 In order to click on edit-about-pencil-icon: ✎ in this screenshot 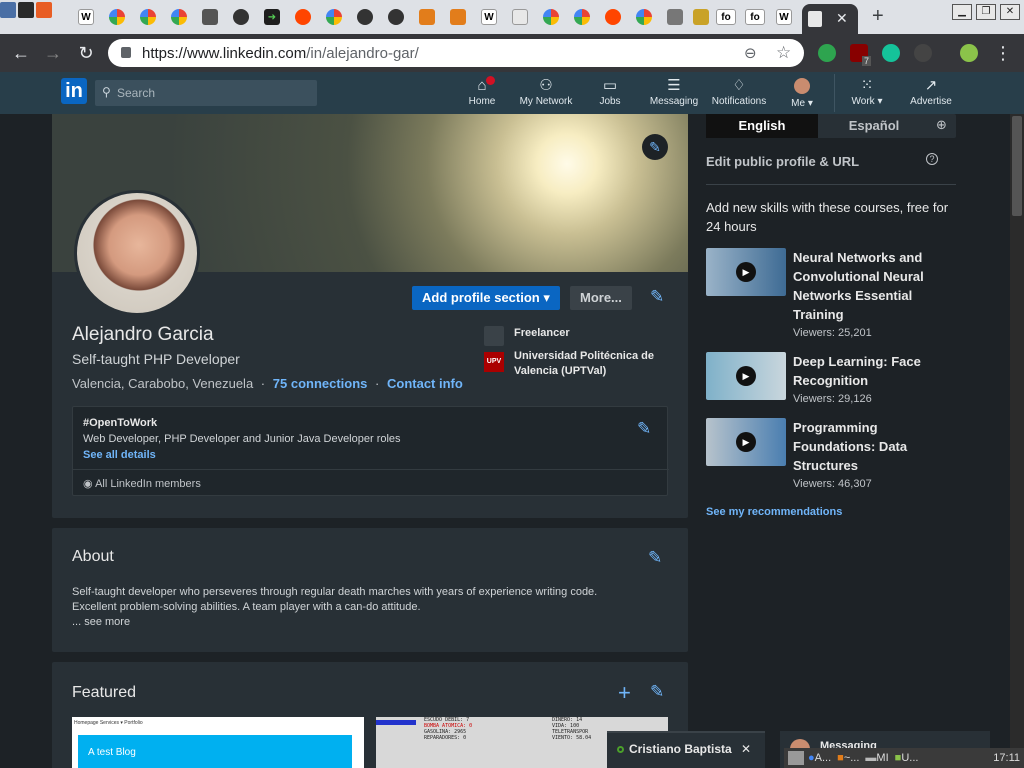, I will do `click(655, 558)`.